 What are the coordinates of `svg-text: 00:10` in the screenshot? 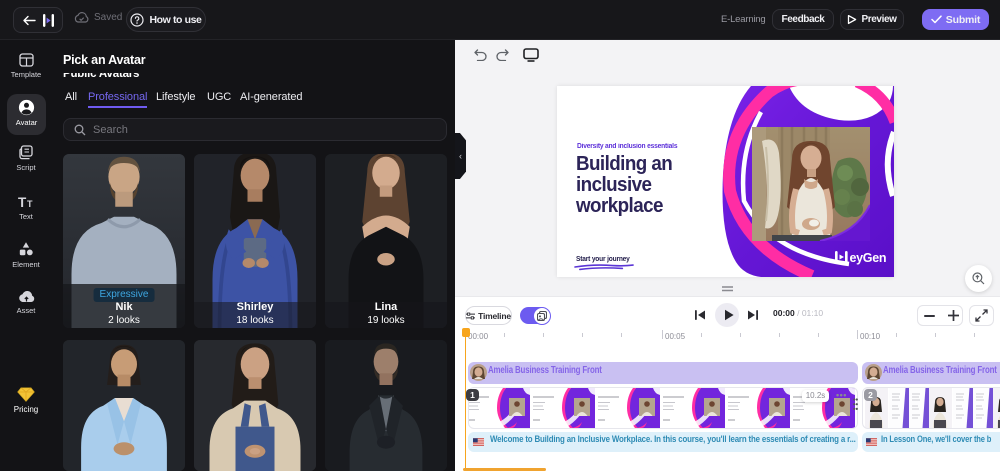 It's located at (870, 336).